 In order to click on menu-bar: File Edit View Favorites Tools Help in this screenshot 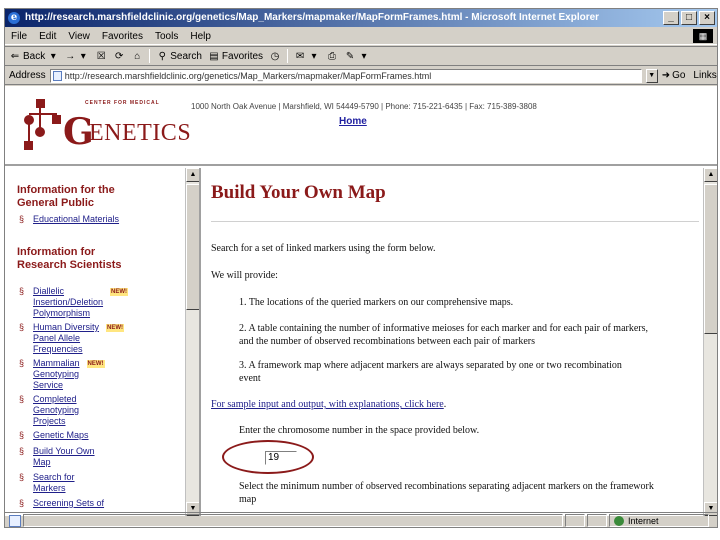, I will do `click(361, 36)`.